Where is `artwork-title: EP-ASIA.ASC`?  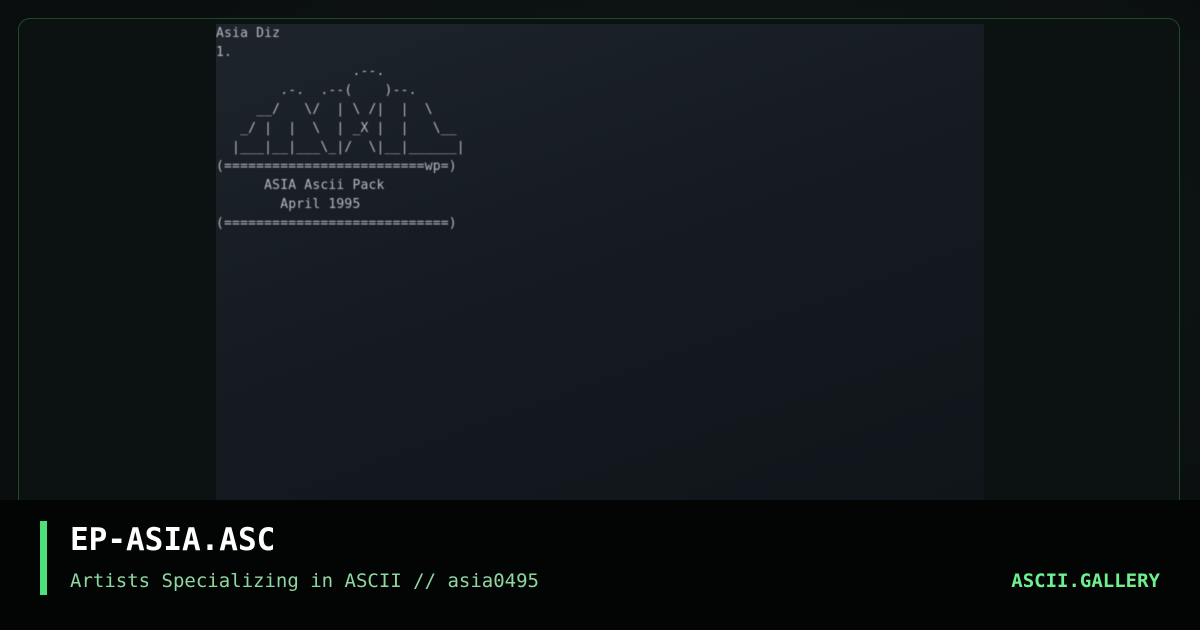
artwork-title: EP-ASIA.ASC is located at coordinates (173, 540).